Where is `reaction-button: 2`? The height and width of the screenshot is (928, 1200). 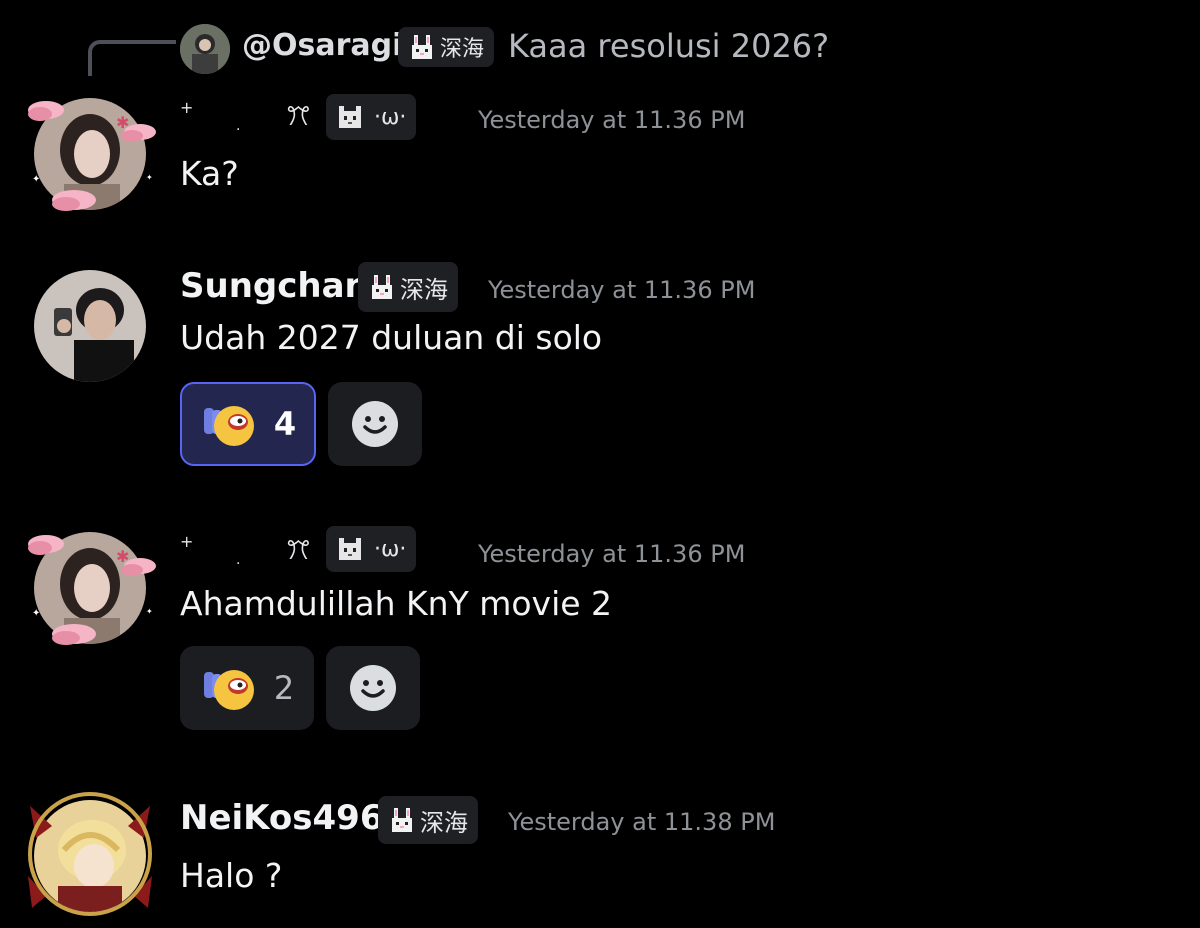
reaction-button: 2 is located at coordinates (247, 688).